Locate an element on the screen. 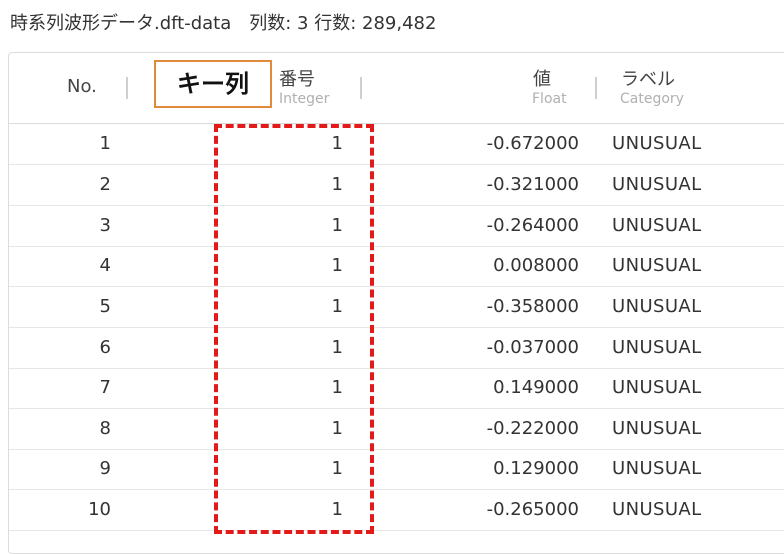  cell-no: 1 is located at coordinates (105, 143).